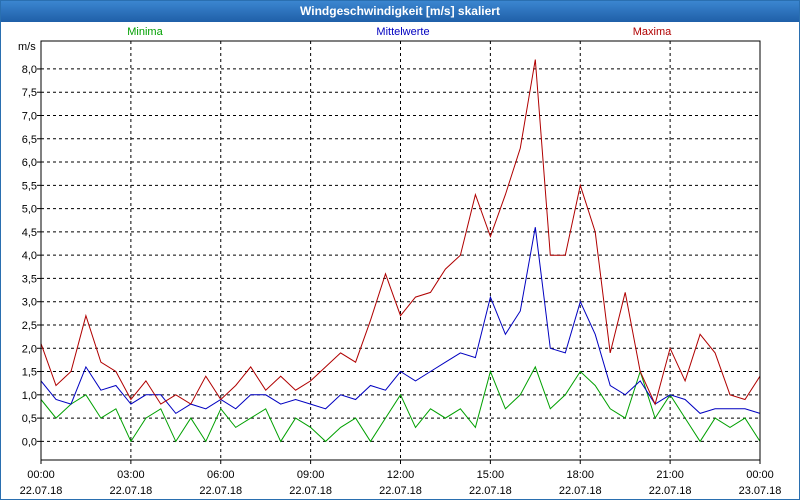  I want to click on y-tick-label: 3,5, so click(29, 279).